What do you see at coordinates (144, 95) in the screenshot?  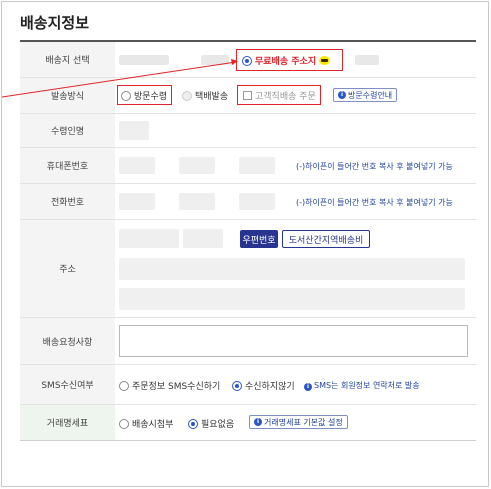 I see `visit-pickup-option: 방문수령` at bounding box center [144, 95].